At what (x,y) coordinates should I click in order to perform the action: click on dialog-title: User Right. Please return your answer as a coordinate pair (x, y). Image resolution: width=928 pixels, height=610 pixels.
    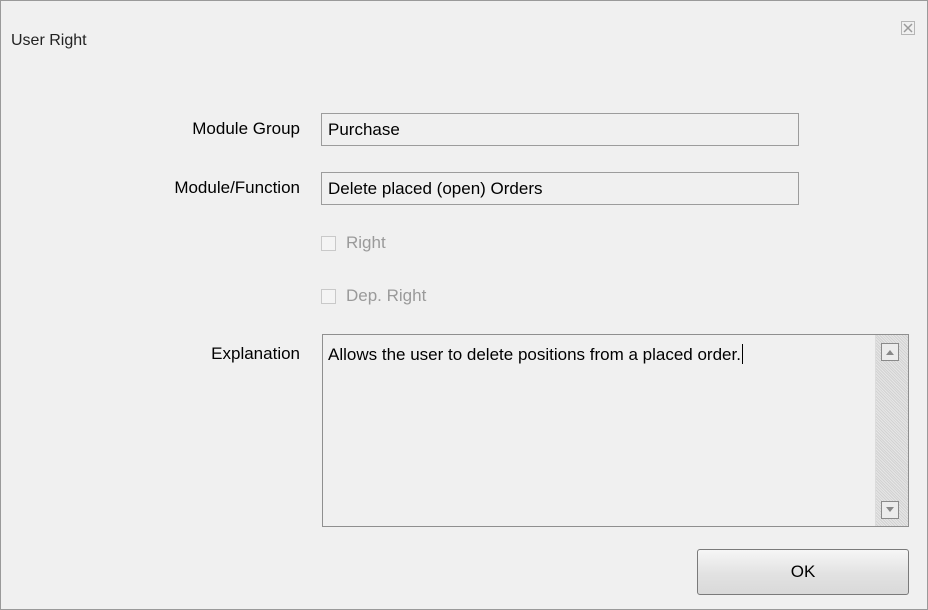
    Looking at the image, I should click on (49, 40).